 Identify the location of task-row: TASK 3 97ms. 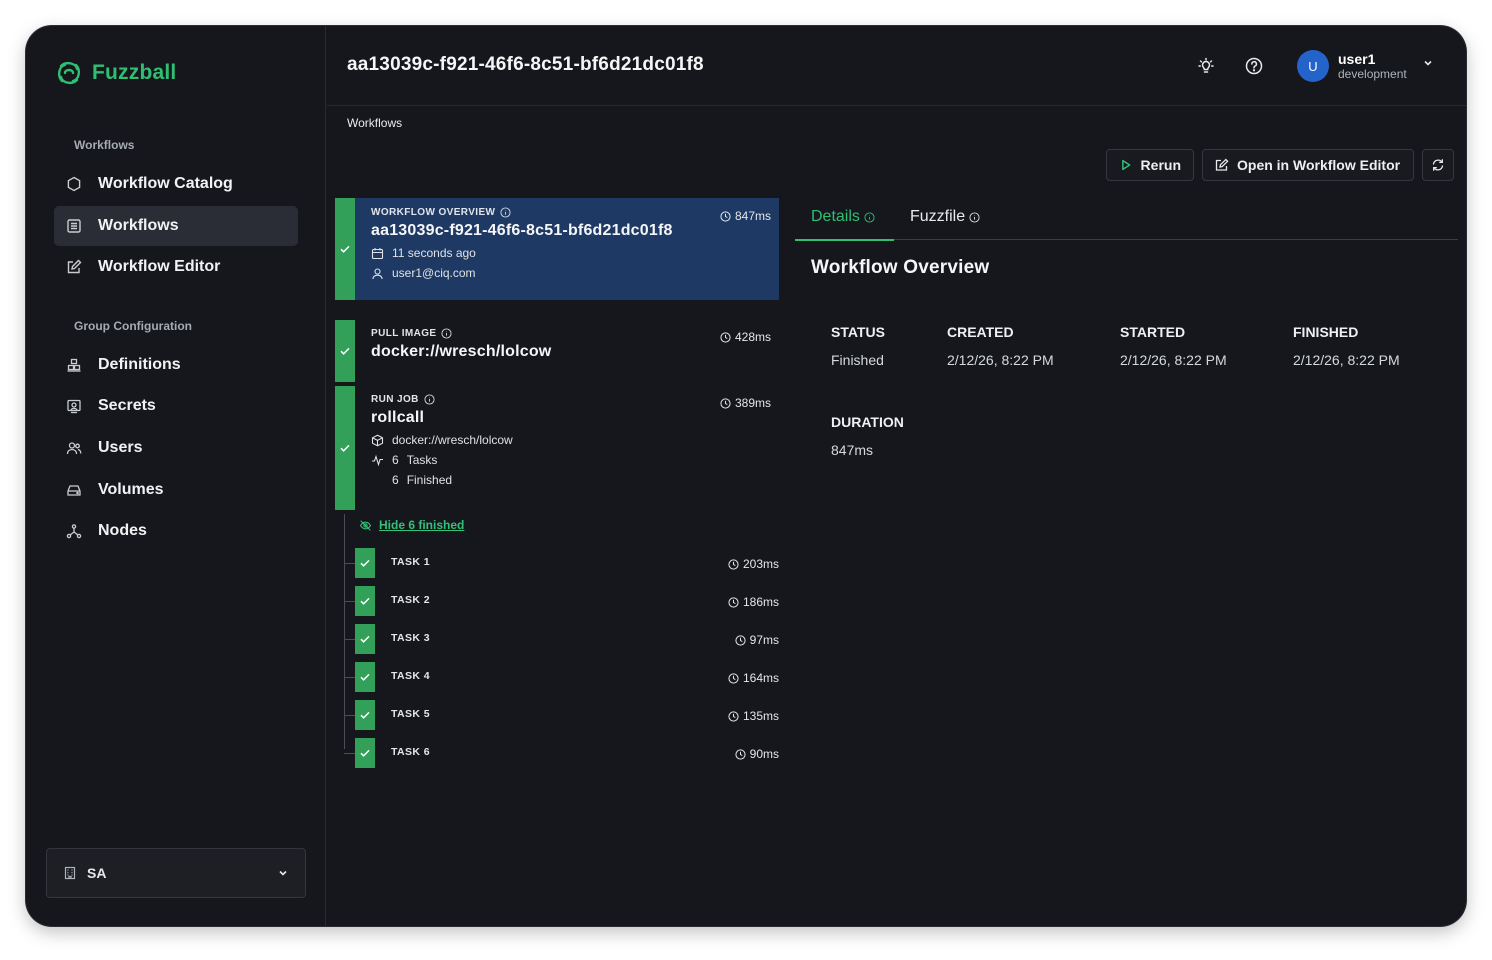
(561, 639).